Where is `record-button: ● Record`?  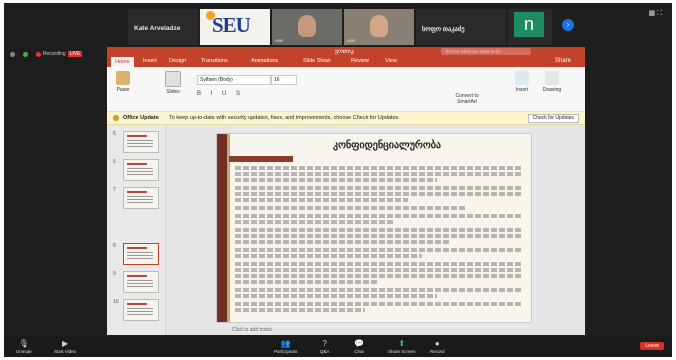 record-button: ● Record is located at coordinates (437, 346).